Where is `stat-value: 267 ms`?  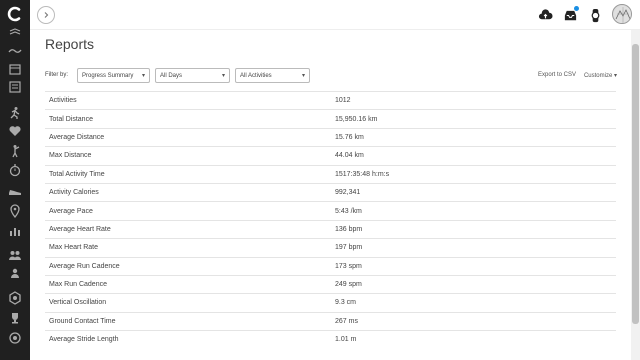 stat-value: 267 ms is located at coordinates (346, 321).